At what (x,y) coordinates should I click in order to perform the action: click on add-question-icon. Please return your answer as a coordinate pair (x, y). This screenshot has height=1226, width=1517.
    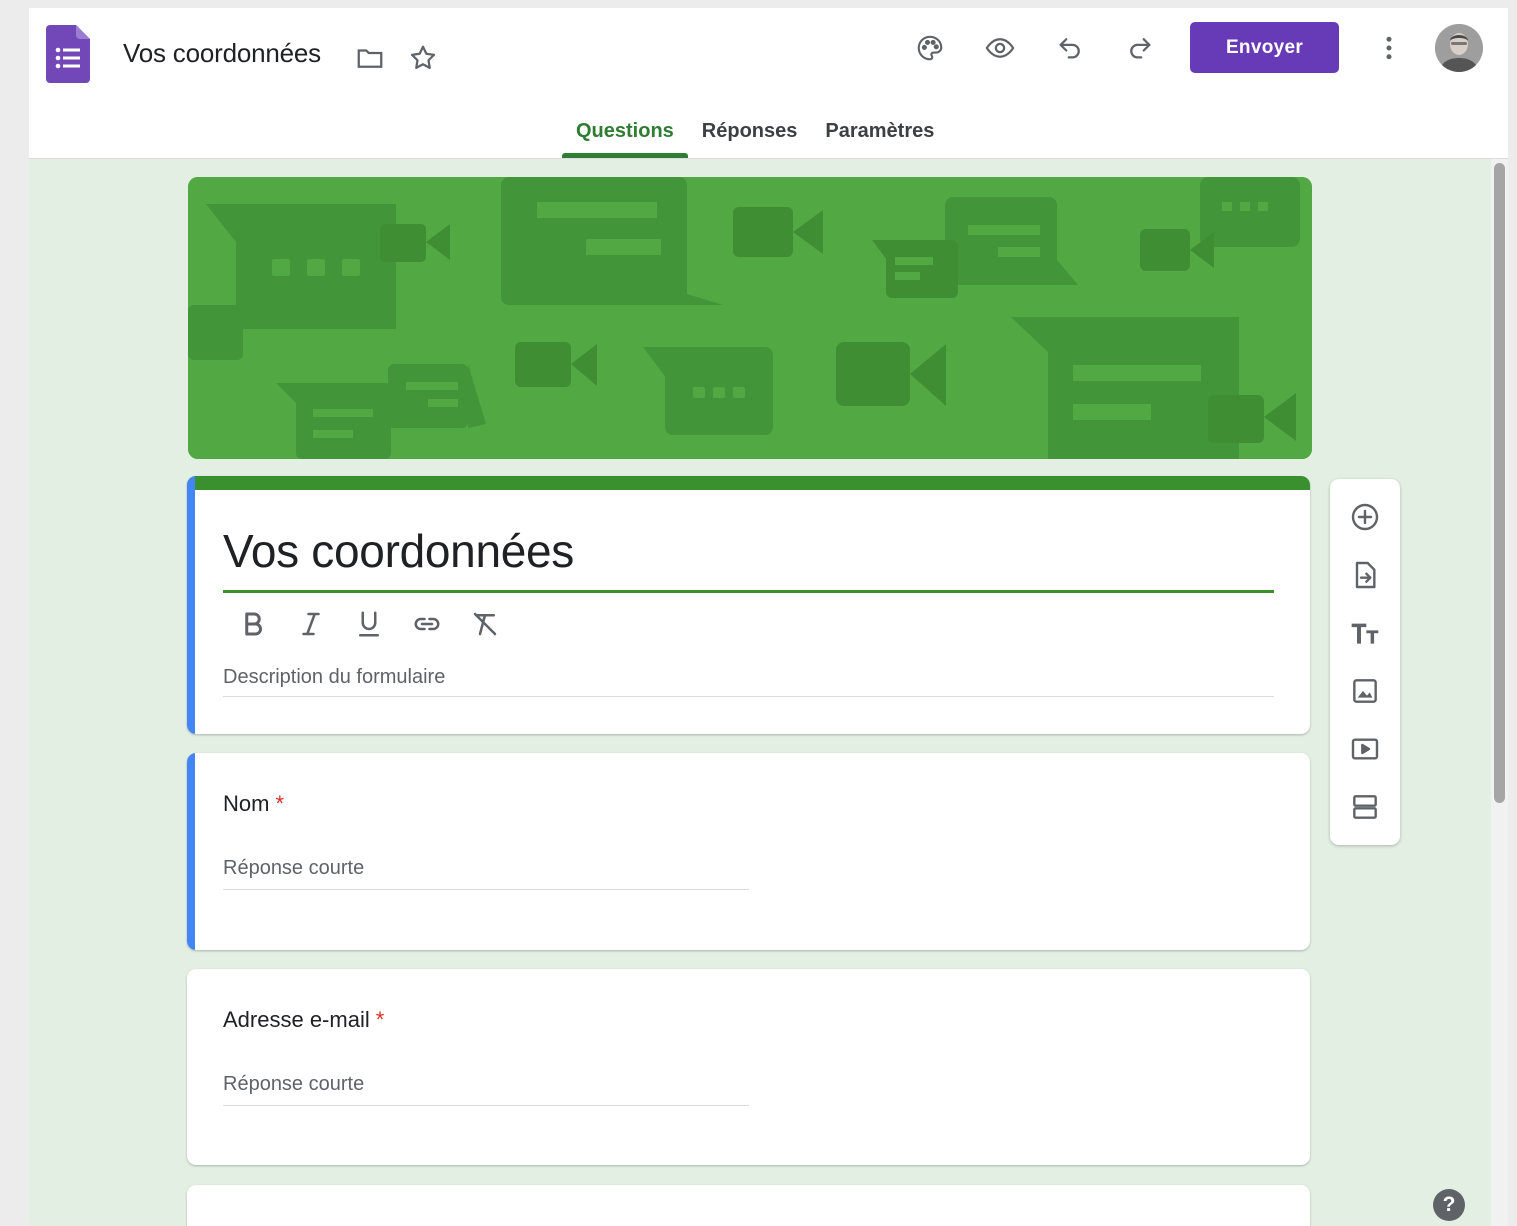
    Looking at the image, I should click on (1365, 517).